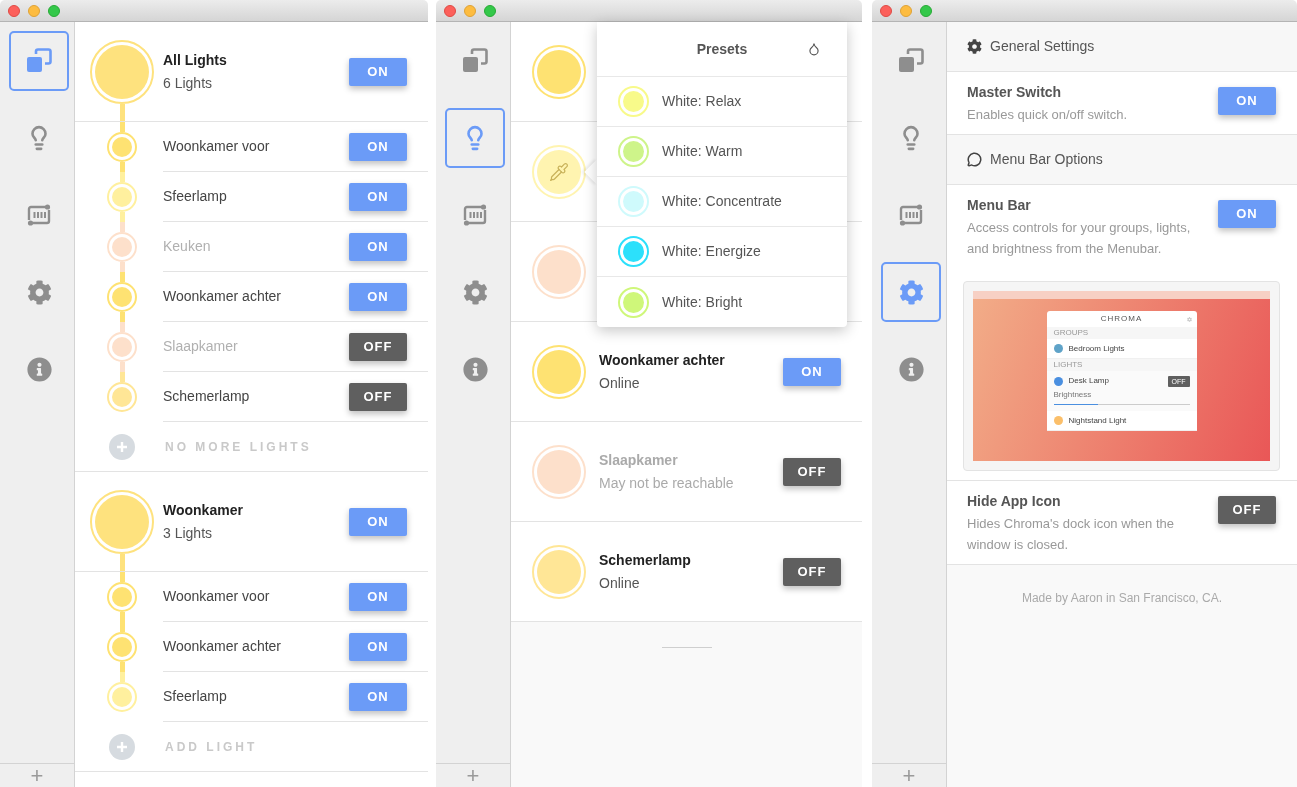 This screenshot has width=1297, height=787. Describe the element at coordinates (203, 510) in the screenshot. I see `group-name: Woonkamer` at that location.